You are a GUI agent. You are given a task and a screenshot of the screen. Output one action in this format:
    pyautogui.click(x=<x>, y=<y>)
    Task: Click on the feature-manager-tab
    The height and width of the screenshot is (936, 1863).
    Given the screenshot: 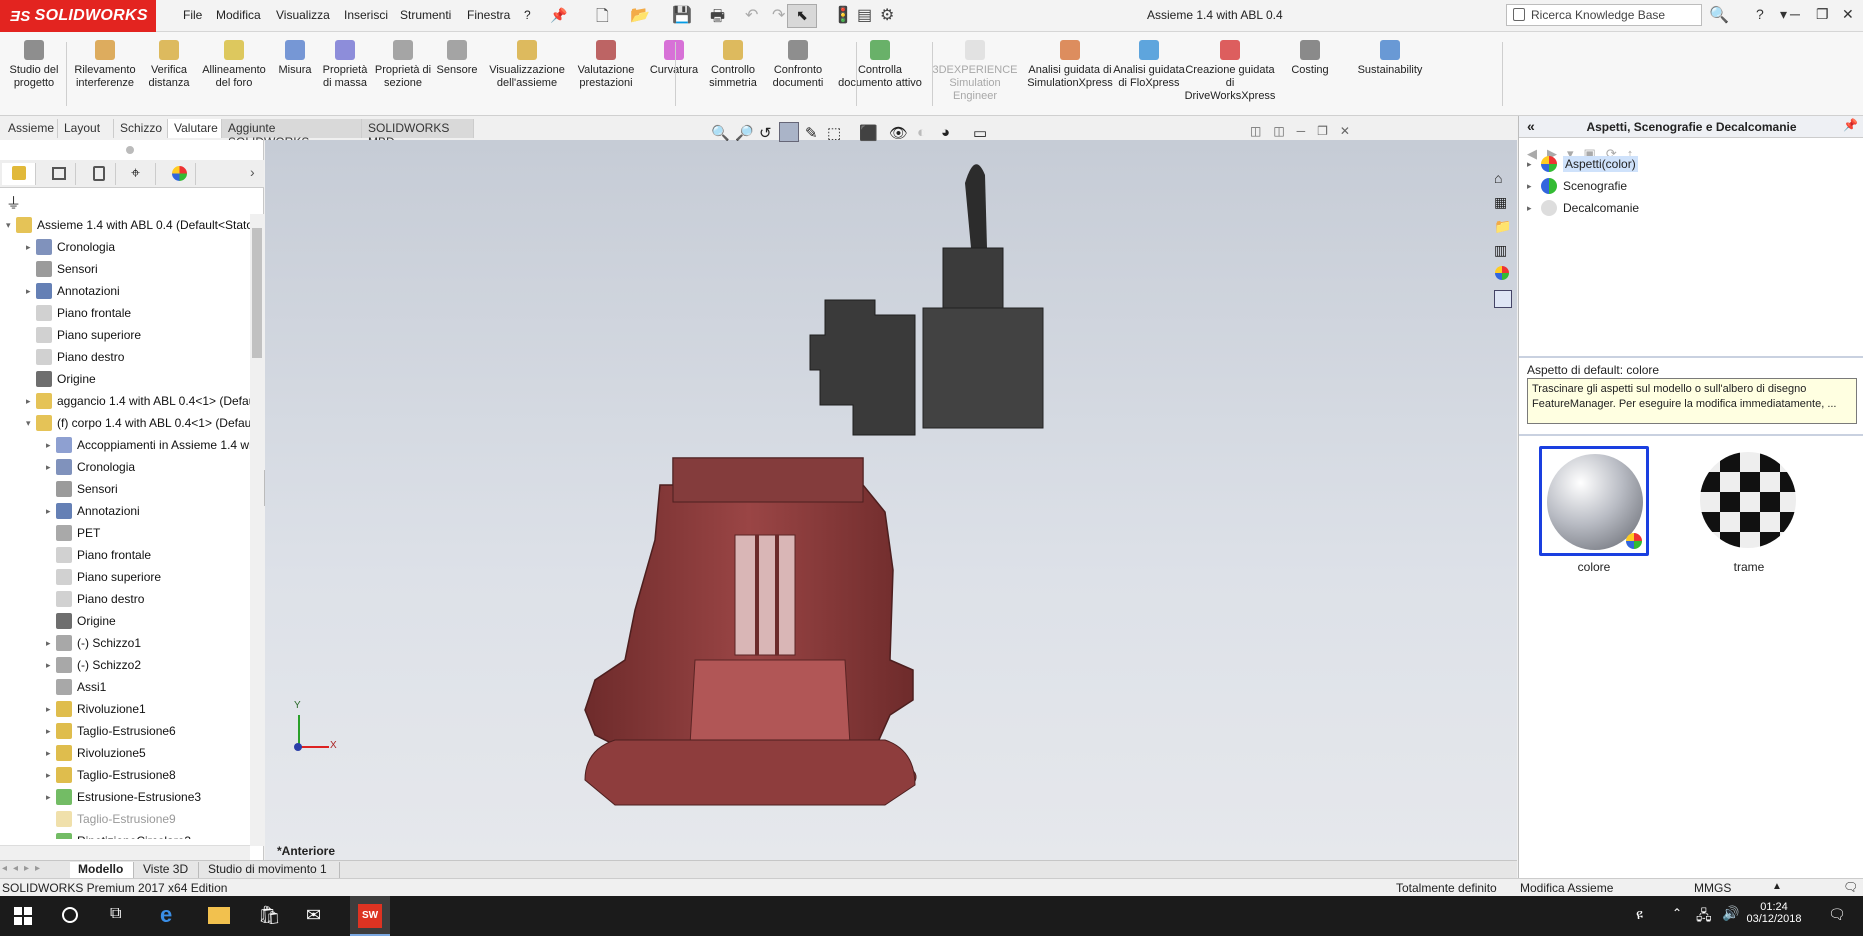 What is the action you would take?
    pyautogui.click(x=19, y=174)
    